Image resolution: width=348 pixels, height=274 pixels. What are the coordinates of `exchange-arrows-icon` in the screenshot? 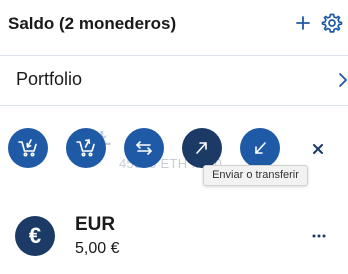 It's located at (144, 148).